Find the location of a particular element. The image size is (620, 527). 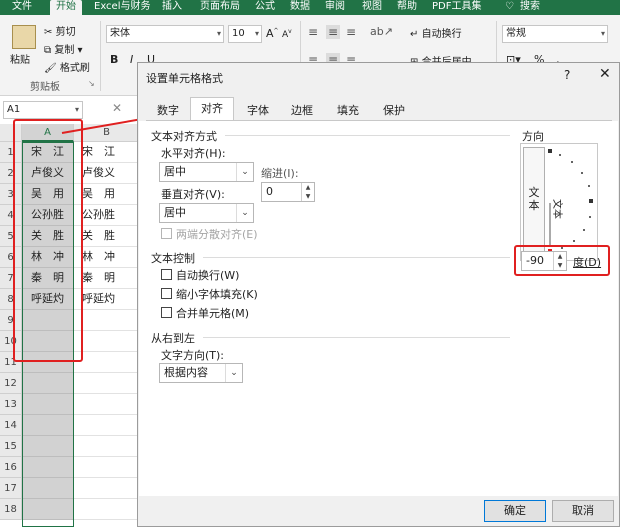

row-header: 14 is located at coordinates (11, 425).